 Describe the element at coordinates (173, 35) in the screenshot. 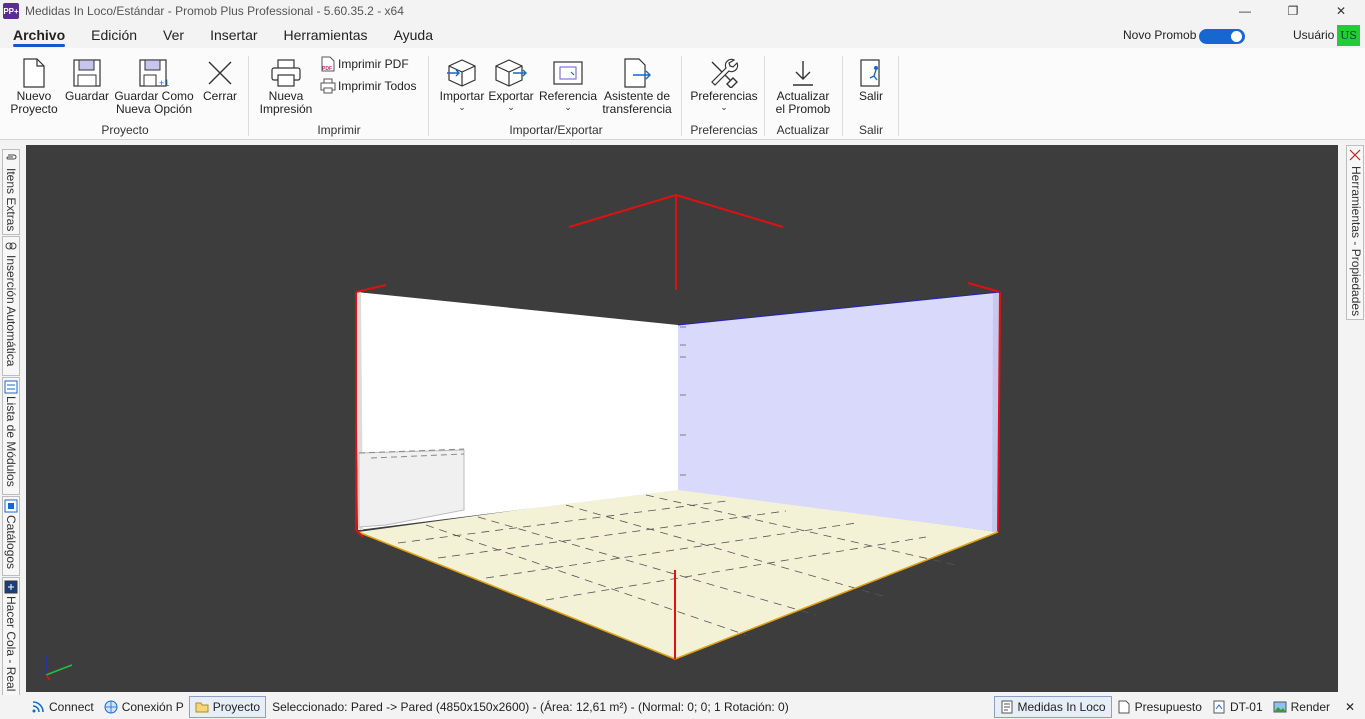

I see `menu-ver: Ver` at that location.